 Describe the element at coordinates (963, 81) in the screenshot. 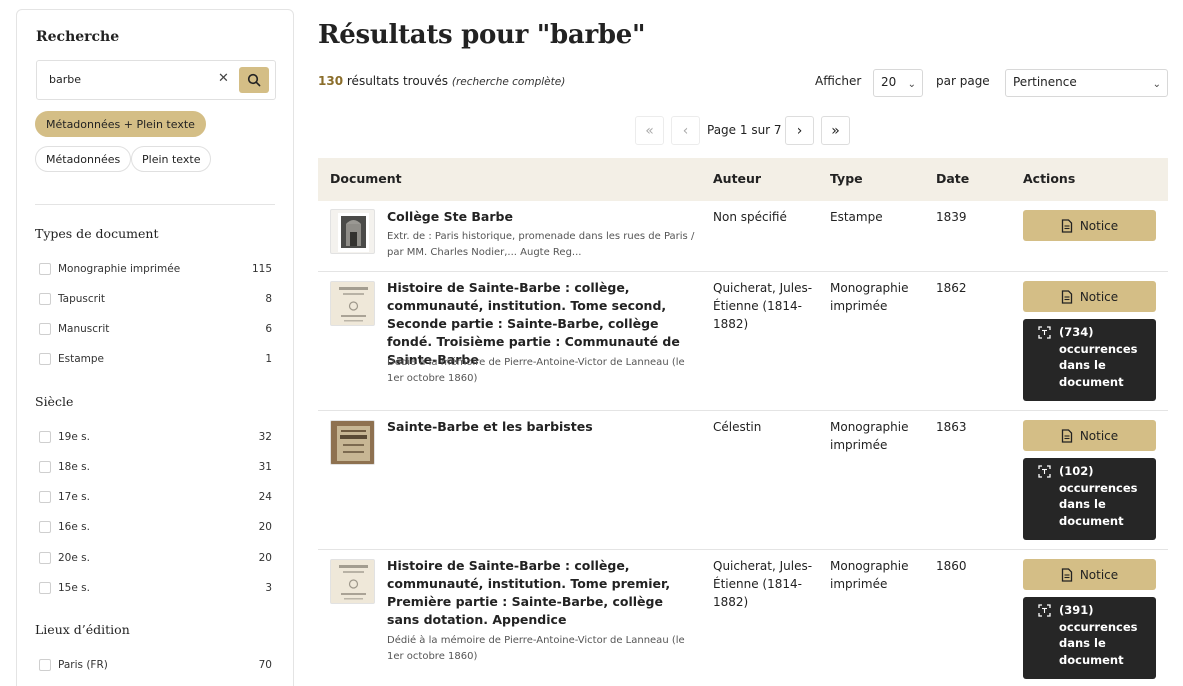

I see `per-page-label: par page` at that location.